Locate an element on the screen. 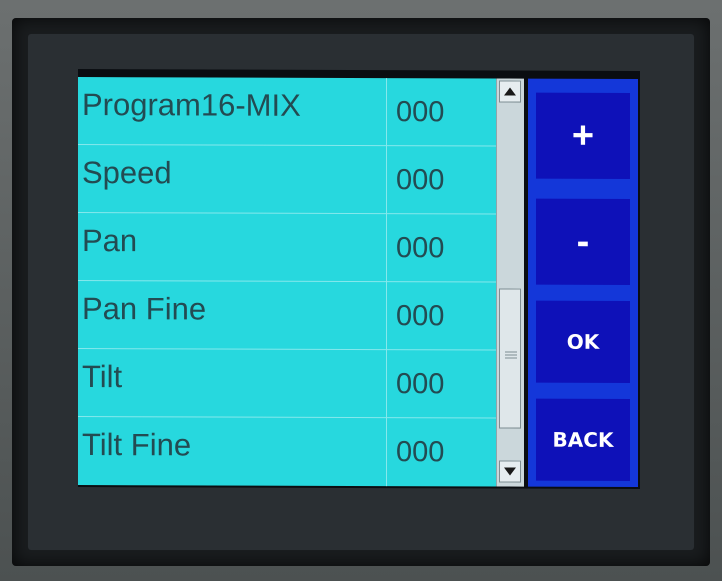  scroll-up-button is located at coordinates (510, 91).